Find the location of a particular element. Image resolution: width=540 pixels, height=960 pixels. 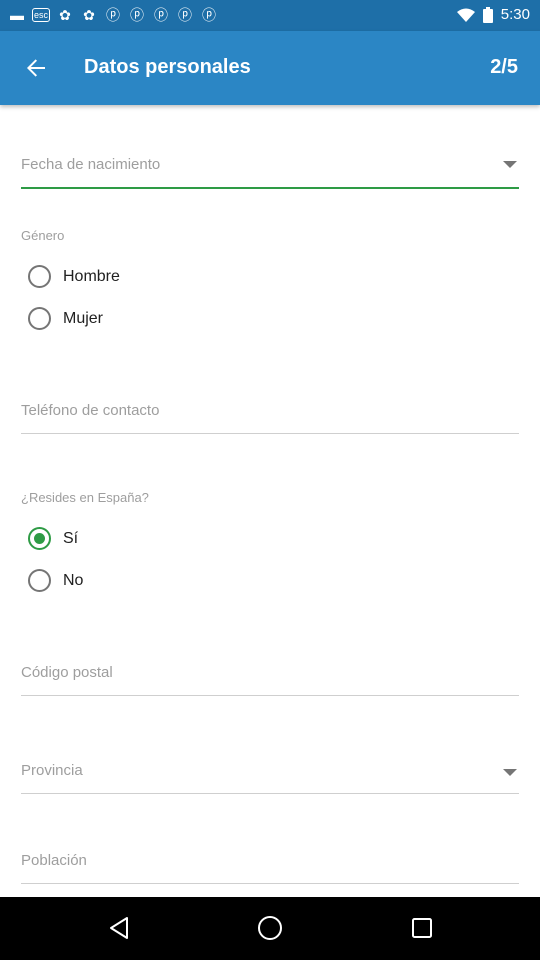

town-input: Población is located at coordinates (270, 866).